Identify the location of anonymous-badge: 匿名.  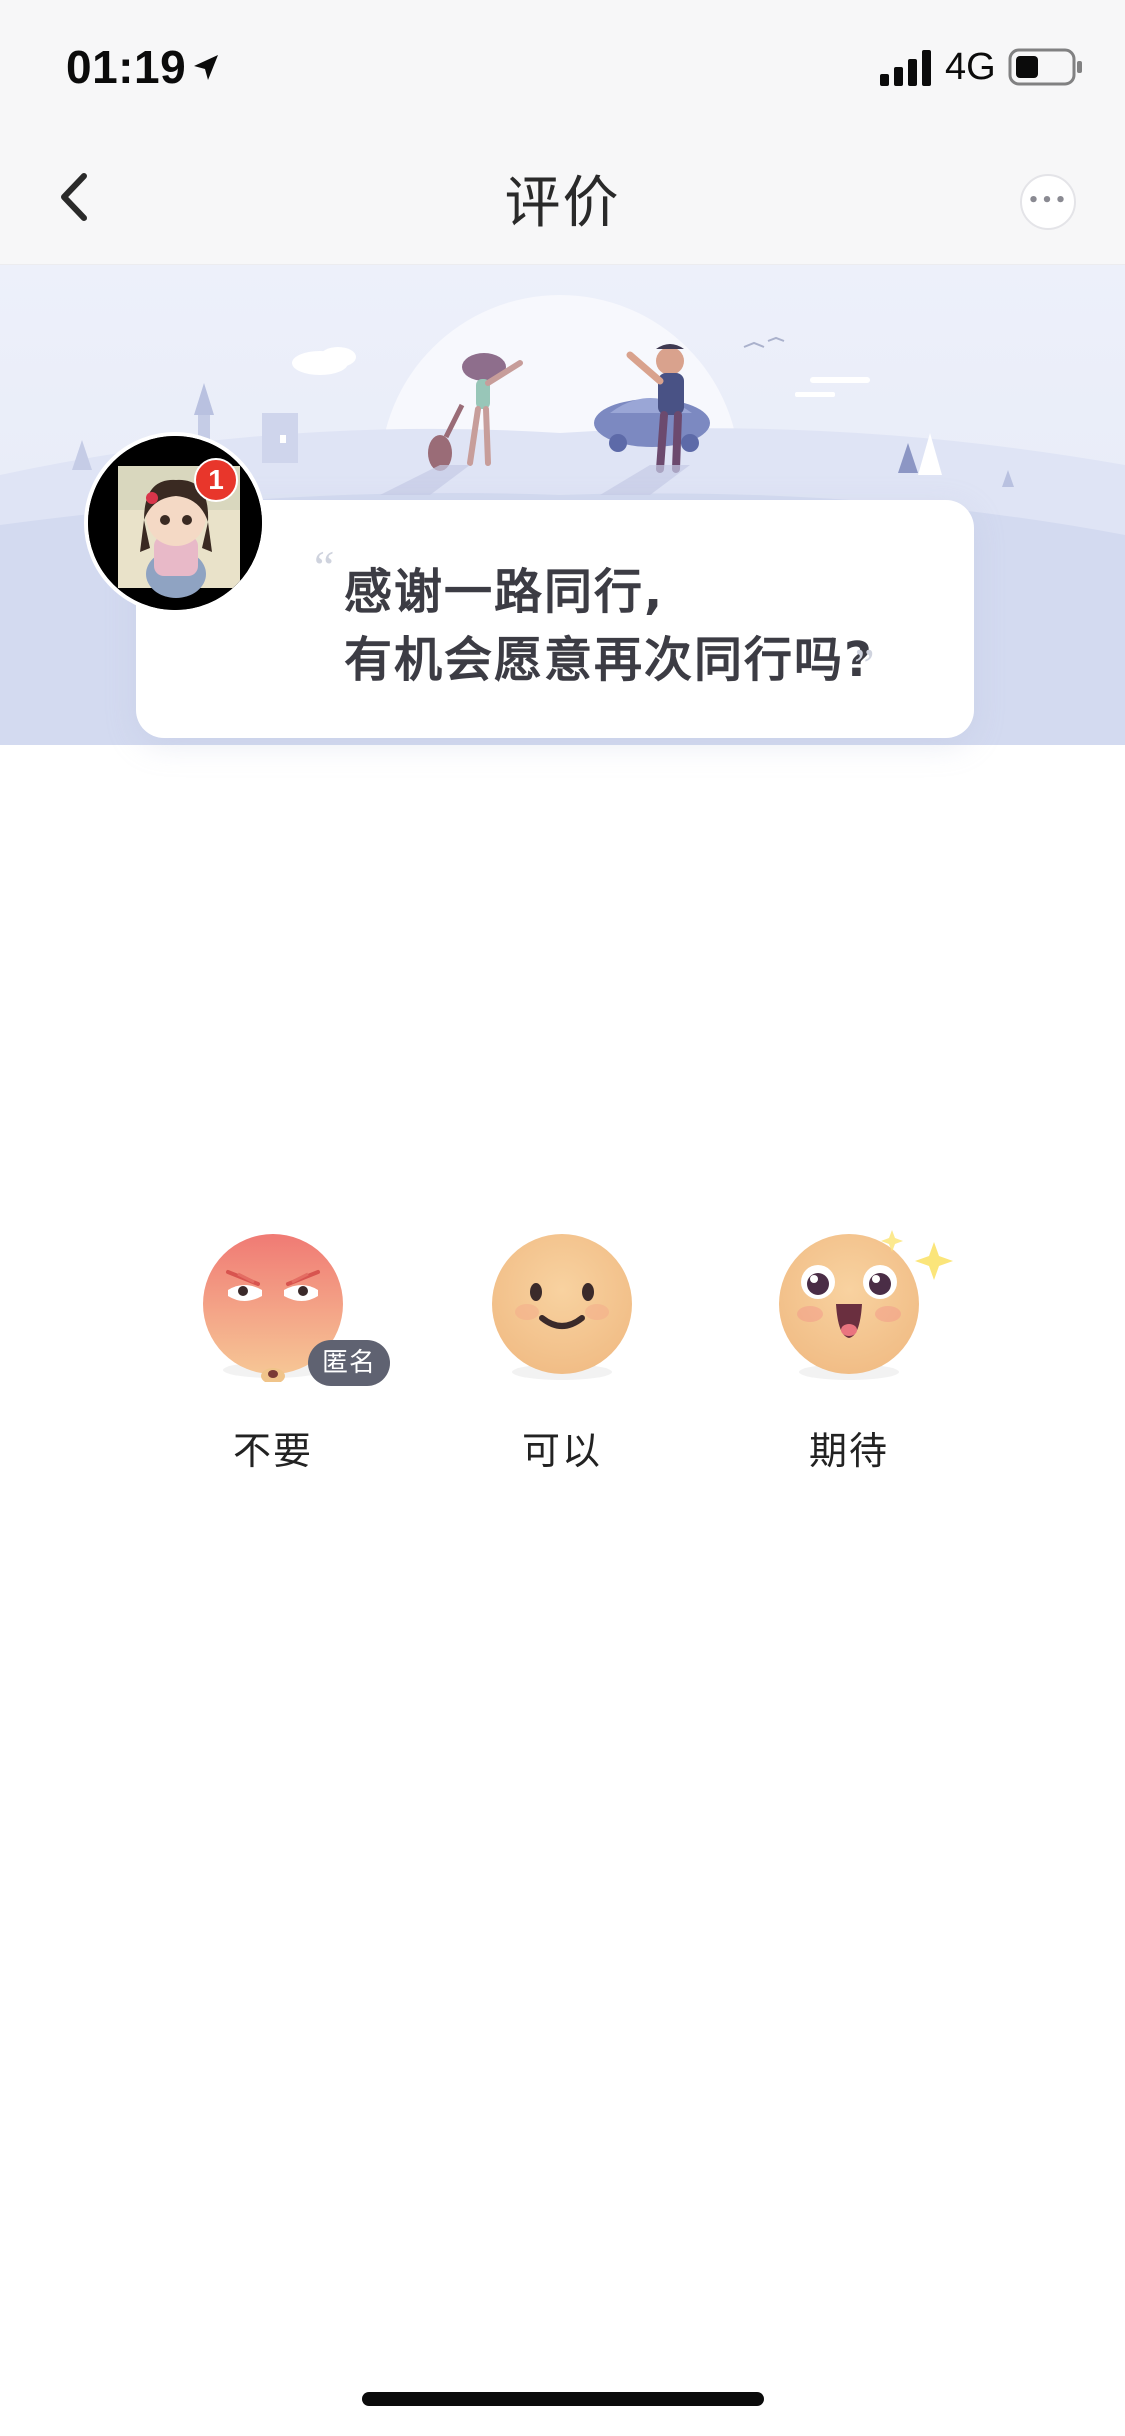
(349, 1363).